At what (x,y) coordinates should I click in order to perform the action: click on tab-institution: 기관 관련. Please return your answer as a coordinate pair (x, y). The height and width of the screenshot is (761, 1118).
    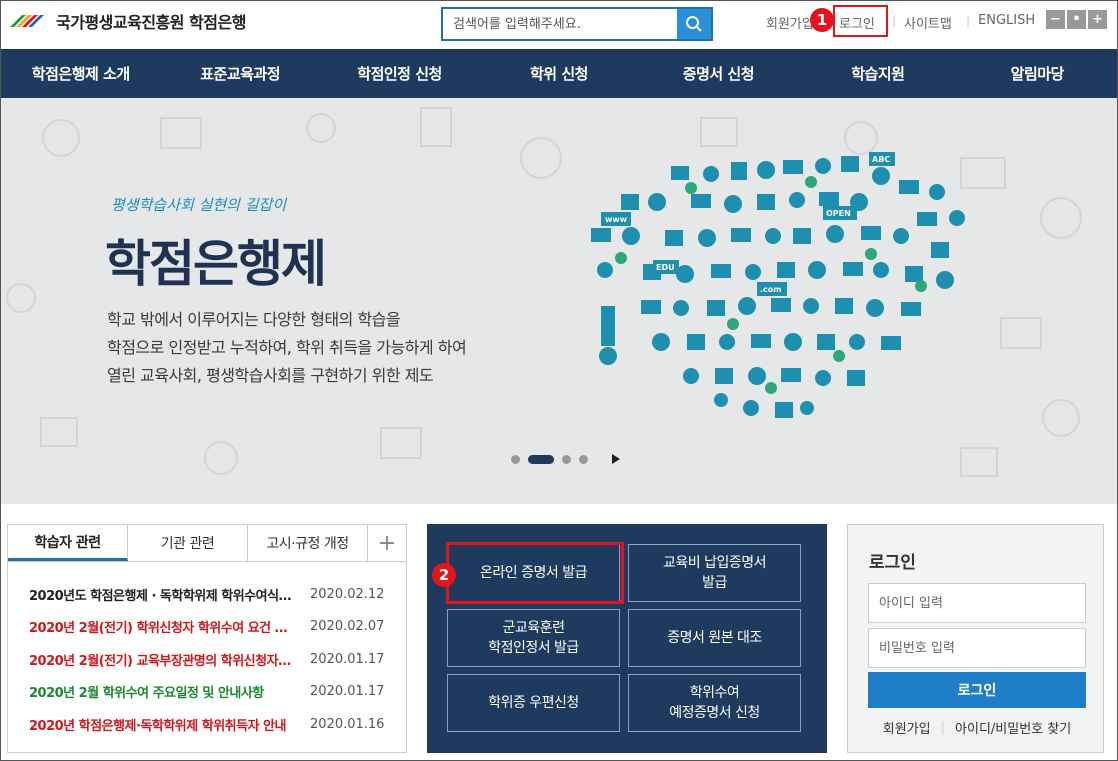
    Looking at the image, I should click on (188, 543).